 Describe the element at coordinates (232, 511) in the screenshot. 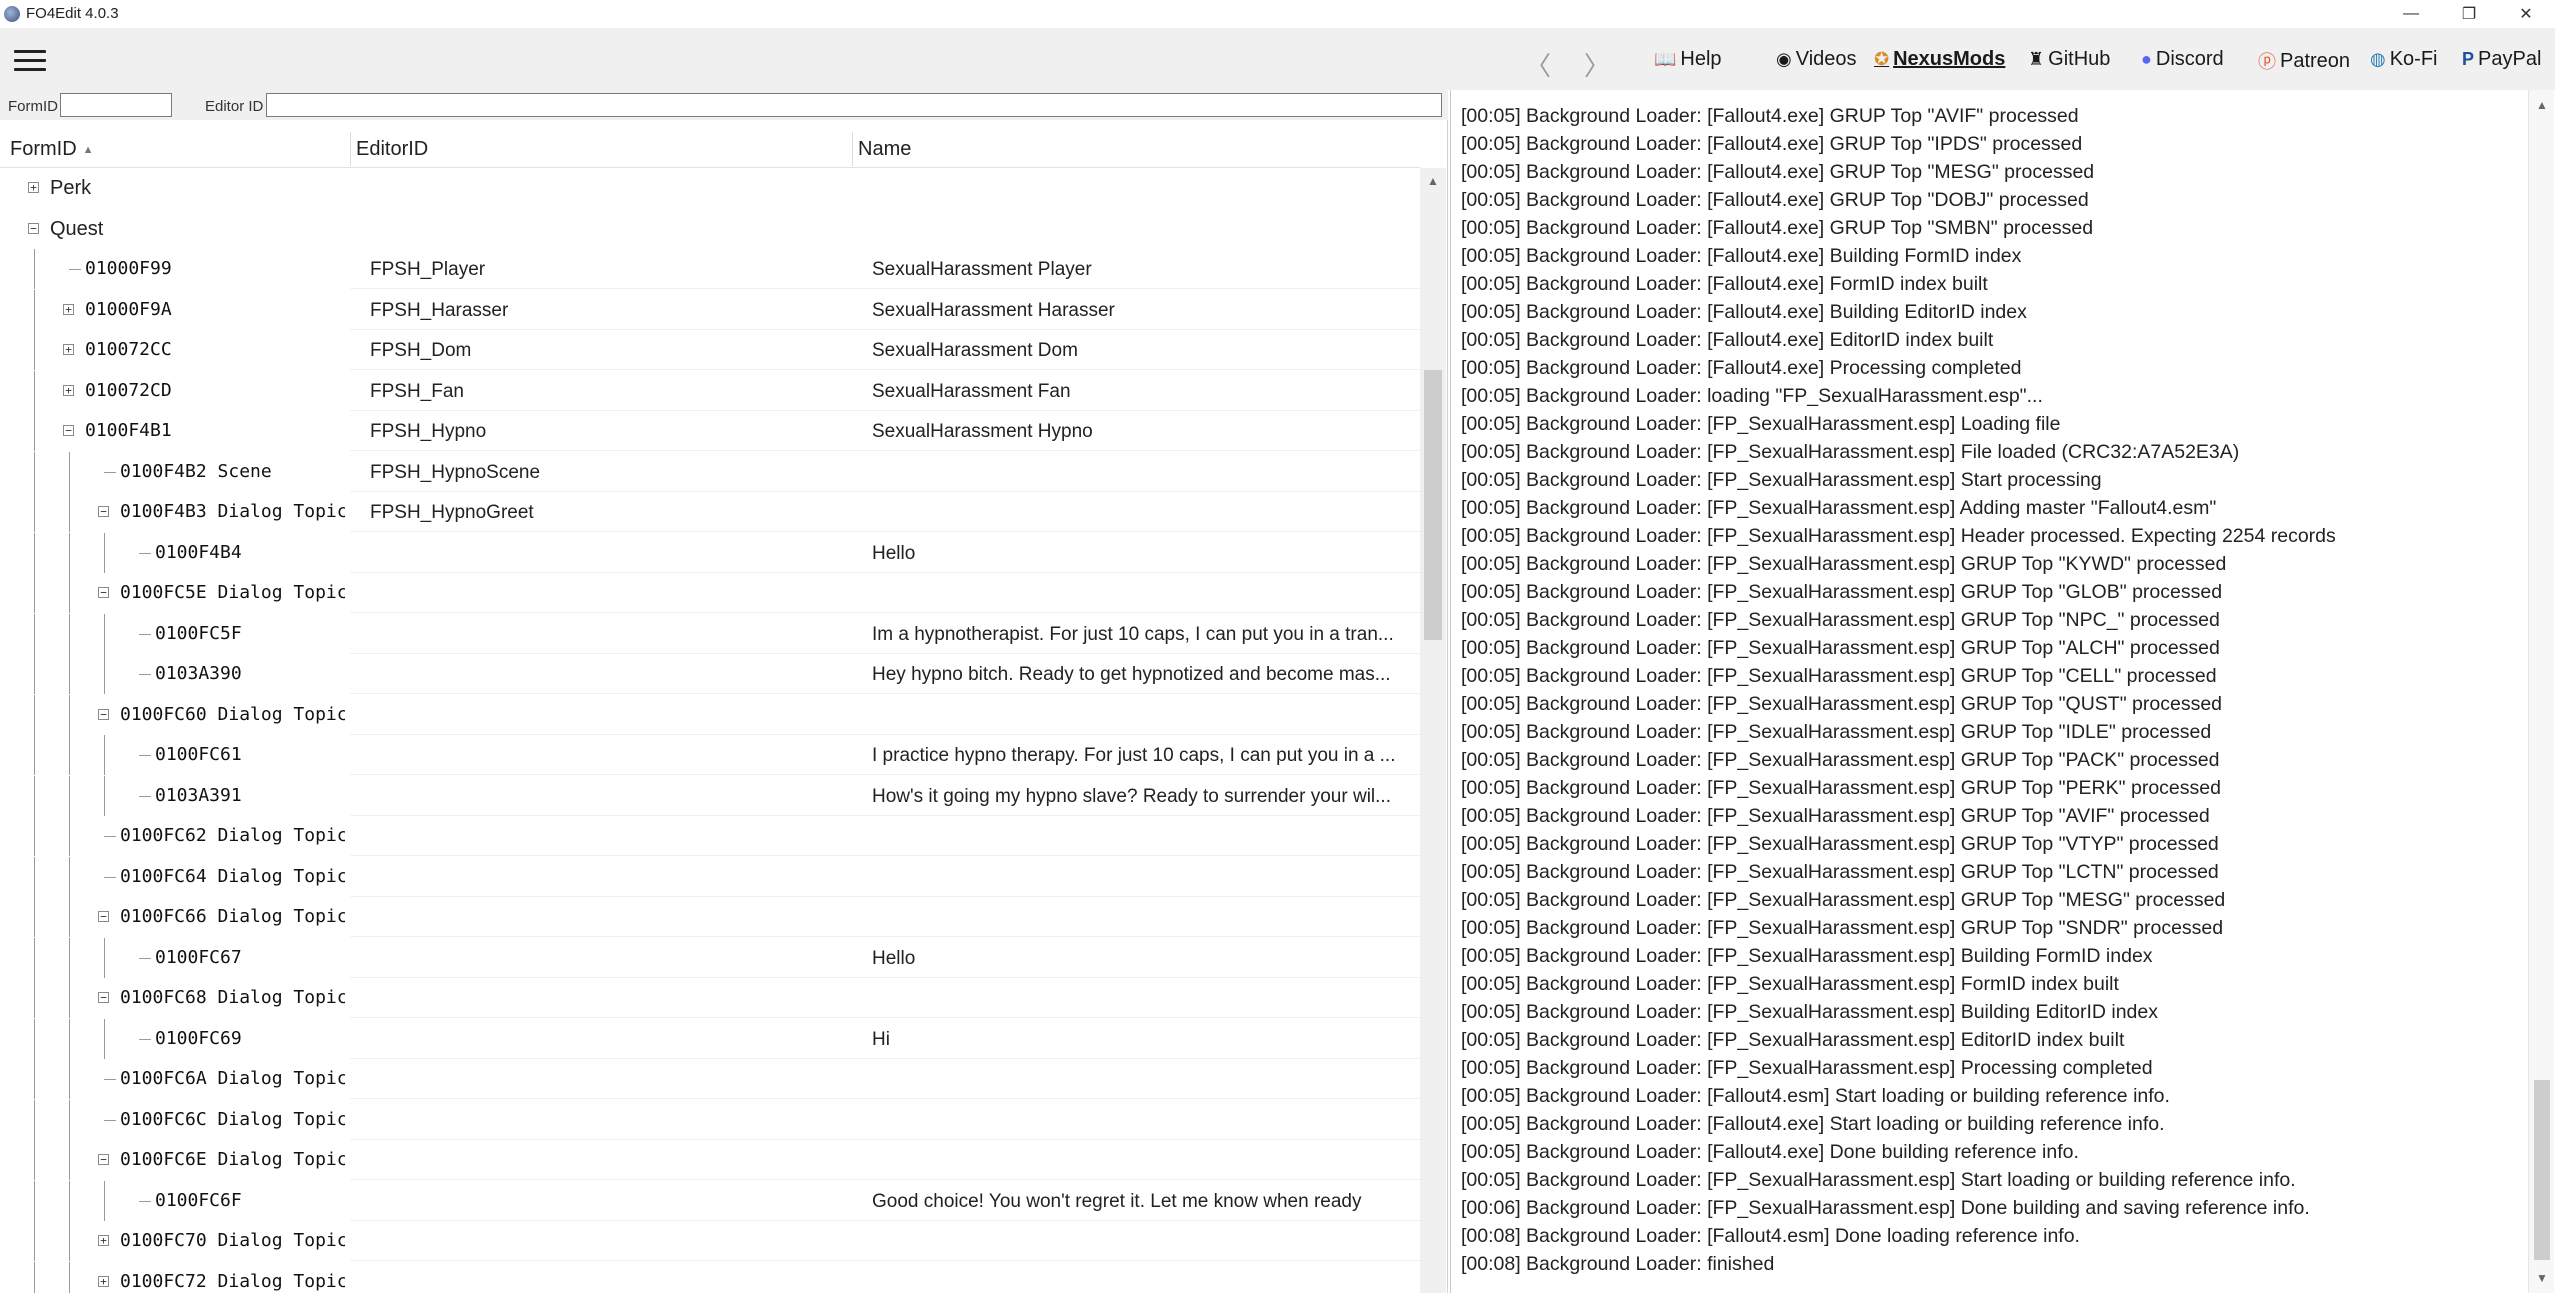

I see `formid-cell: 0100F4B3 Dialog Topic` at that location.